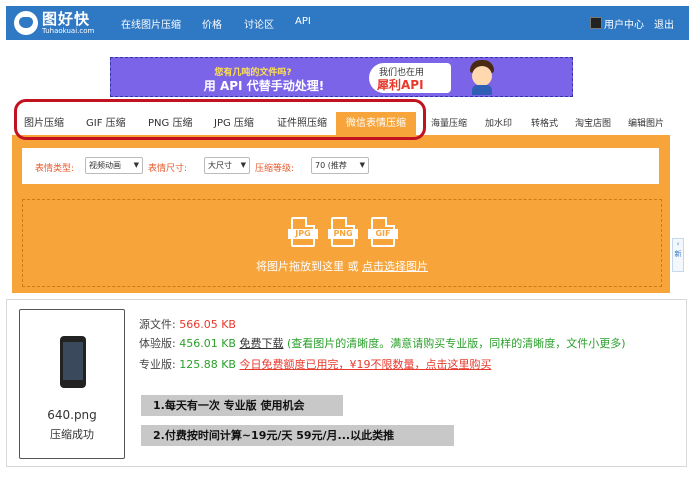 The height and width of the screenshot is (477, 694). I want to click on result-thumbnail-card: 640.png 压缩成功, so click(72, 384).